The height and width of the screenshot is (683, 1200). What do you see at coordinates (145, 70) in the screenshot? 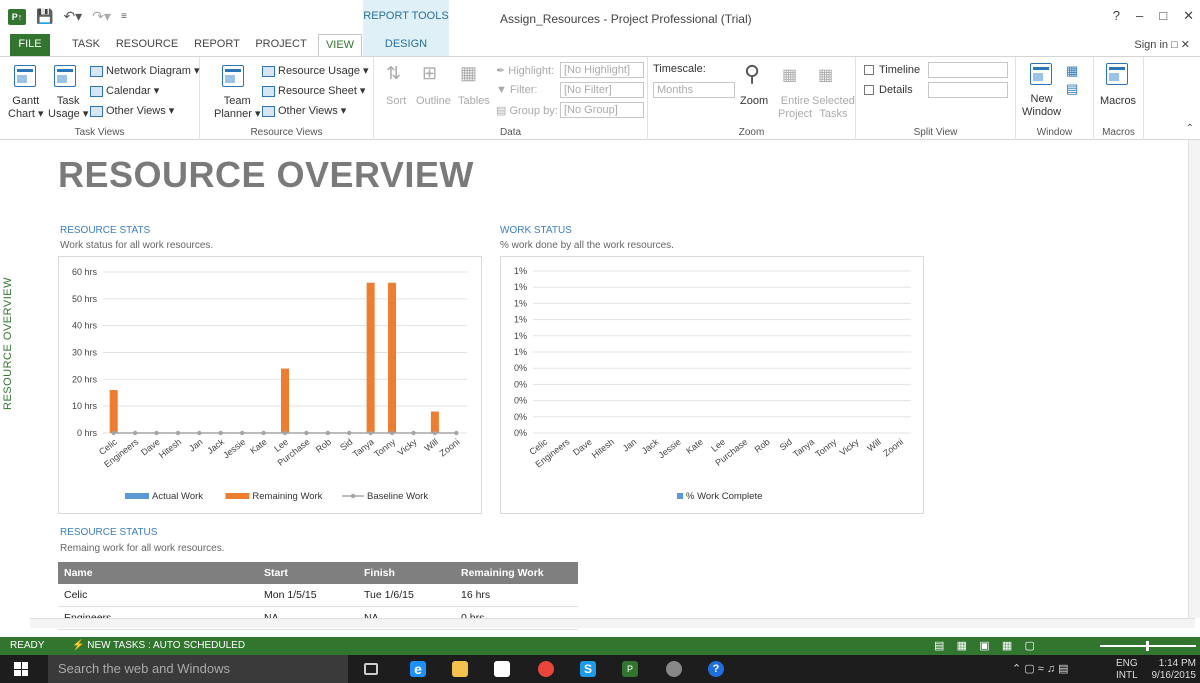
I see `network-diagram-button: Network Diagram ▾` at bounding box center [145, 70].